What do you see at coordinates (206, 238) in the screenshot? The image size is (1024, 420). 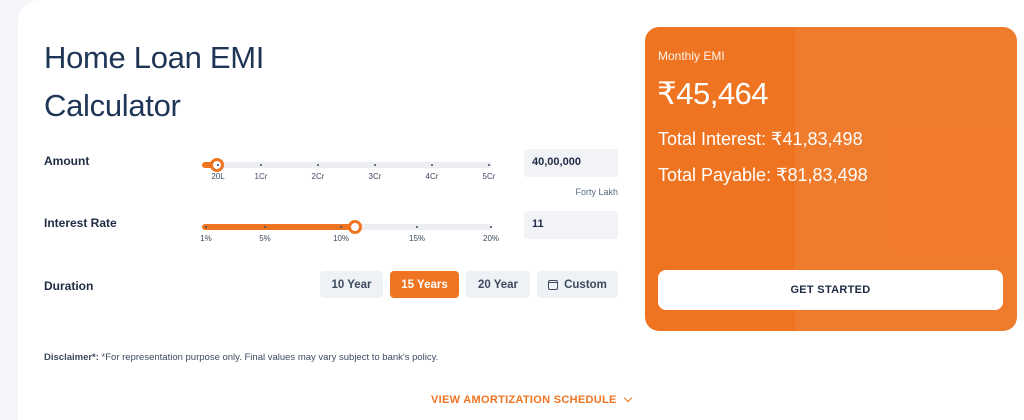 I see `slider-tick-label: 1%` at bounding box center [206, 238].